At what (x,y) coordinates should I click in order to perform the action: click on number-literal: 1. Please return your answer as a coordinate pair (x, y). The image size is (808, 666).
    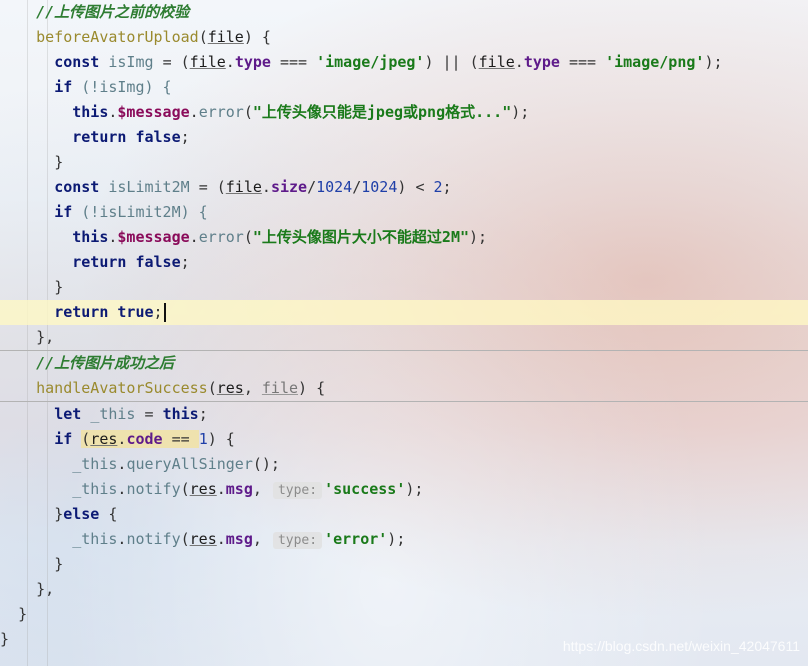
    Looking at the image, I should click on (203, 439).